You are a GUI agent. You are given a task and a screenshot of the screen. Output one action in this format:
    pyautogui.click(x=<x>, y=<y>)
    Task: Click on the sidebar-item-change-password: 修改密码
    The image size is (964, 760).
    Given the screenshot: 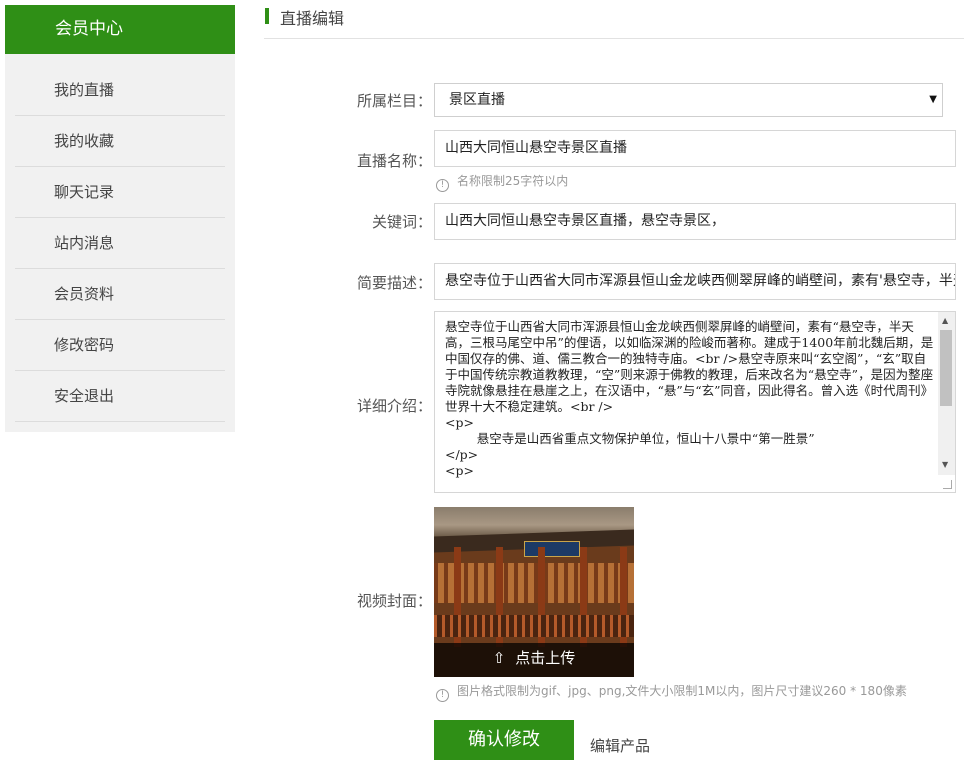 What is the action you would take?
    pyautogui.click(x=120, y=345)
    